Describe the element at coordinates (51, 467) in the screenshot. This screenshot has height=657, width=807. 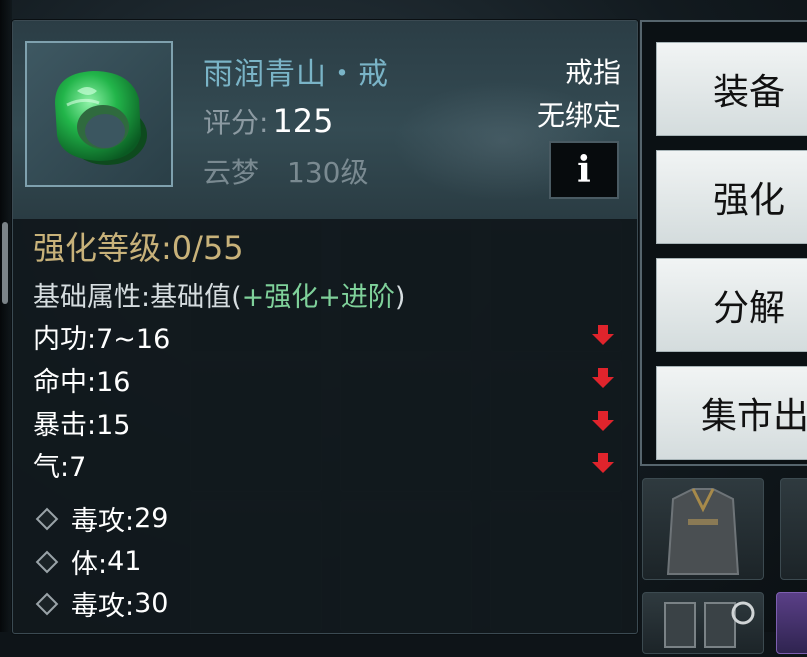
I see `stat-label: 气:` at that location.